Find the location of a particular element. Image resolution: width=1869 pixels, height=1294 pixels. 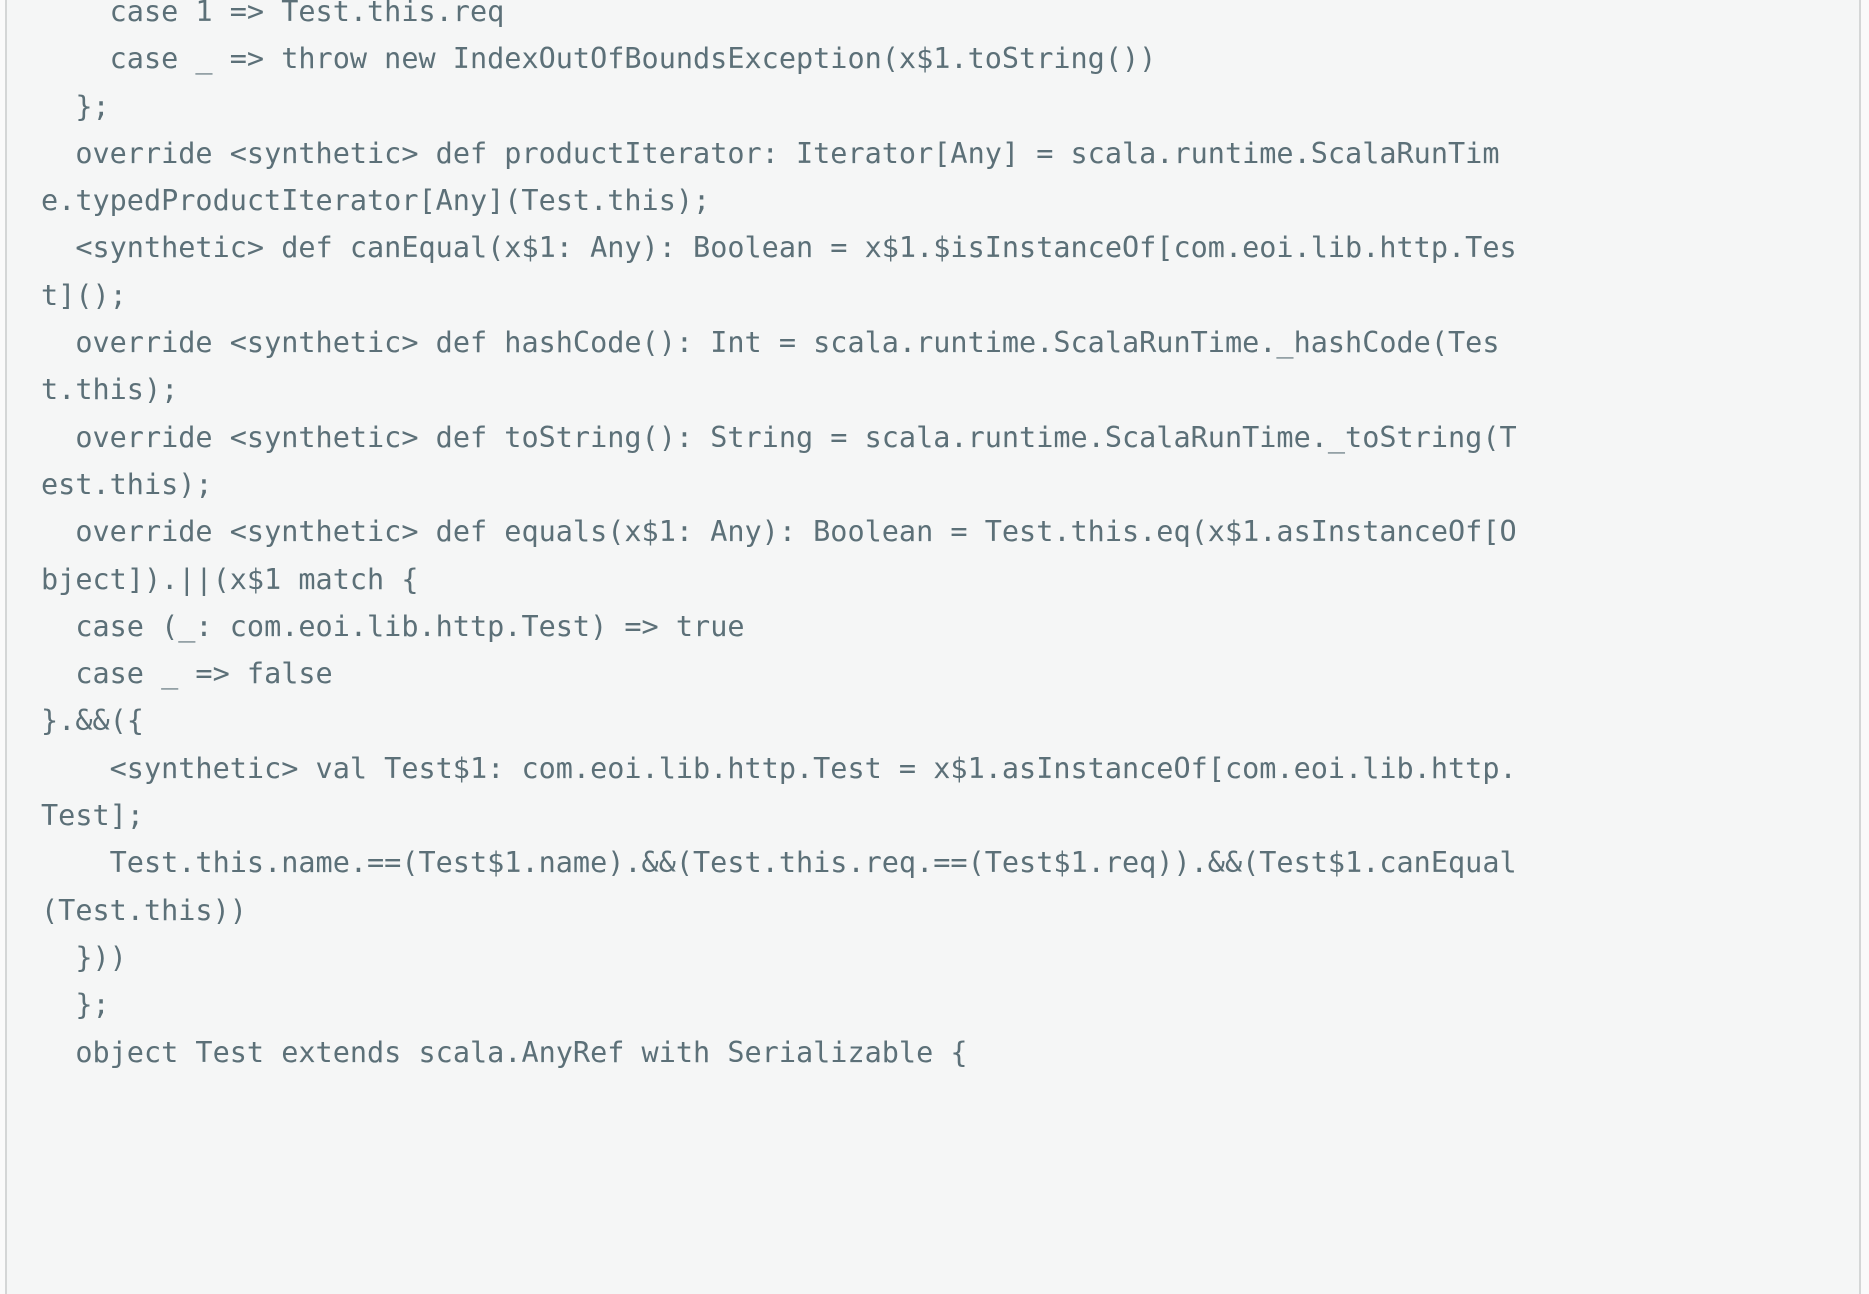

right-border-rule is located at coordinates (1860, 647).